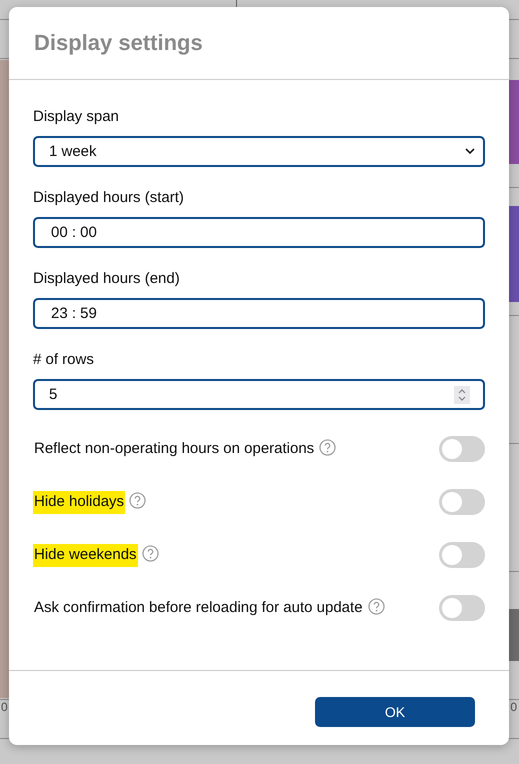 This screenshot has width=519, height=764. Describe the element at coordinates (395, 712) in the screenshot. I see `ok-button: OK` at that location.